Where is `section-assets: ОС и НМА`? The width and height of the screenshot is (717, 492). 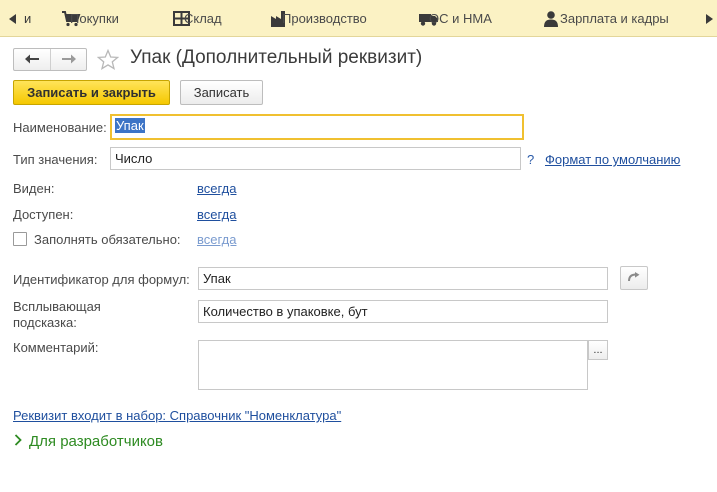
section-assets: ОС и НМА is located at coordinates (455, 18).